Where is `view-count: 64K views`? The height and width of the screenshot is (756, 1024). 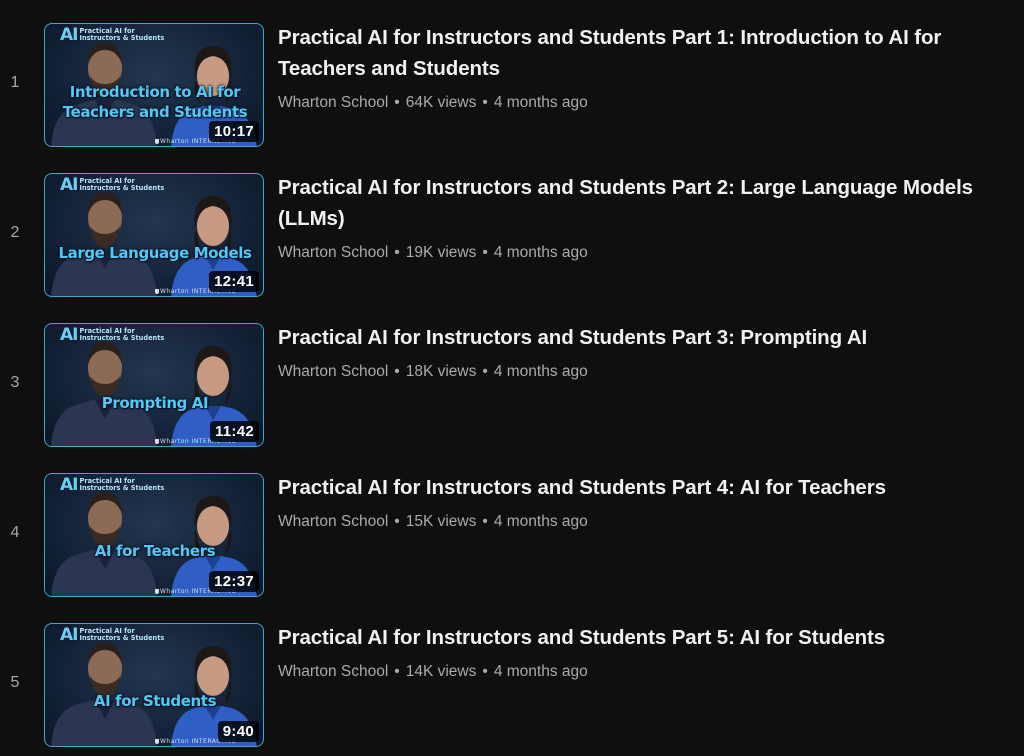 view-count: 64K views is located at coordinates (441, 102).